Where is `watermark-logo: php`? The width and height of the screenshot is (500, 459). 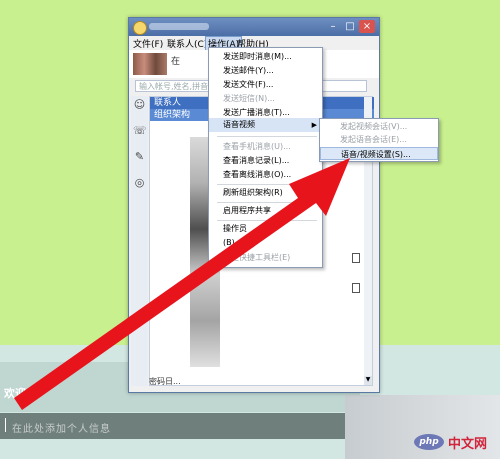
watermark-logo: php is located at coordinates (429, 442).